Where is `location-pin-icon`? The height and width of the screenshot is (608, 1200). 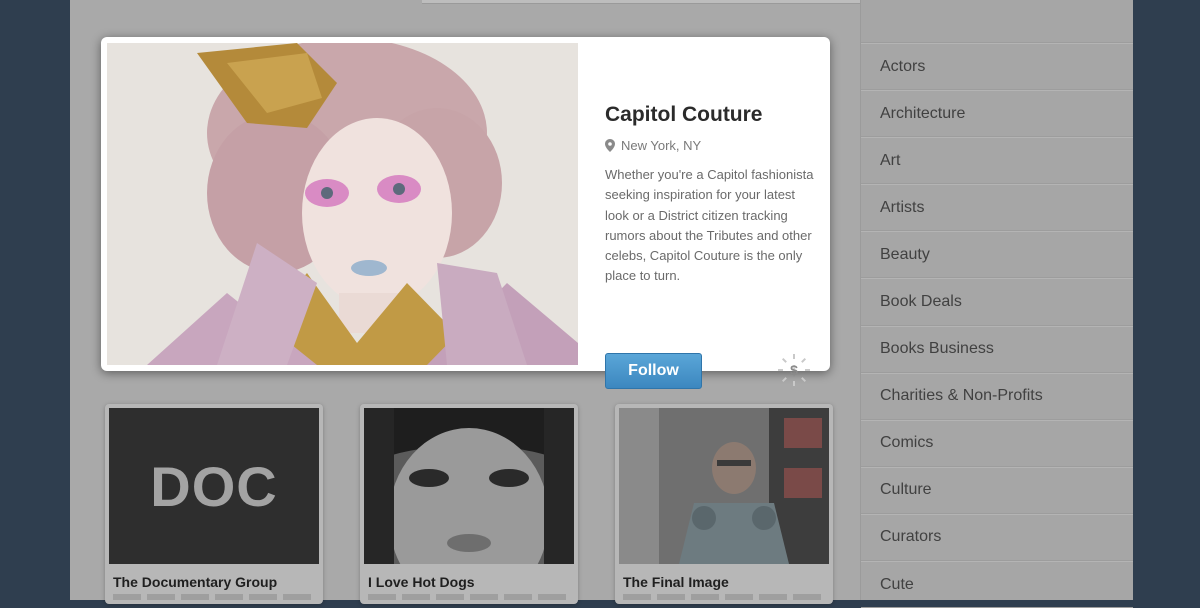
location-pin-icon is located at coordinates (610, 145).